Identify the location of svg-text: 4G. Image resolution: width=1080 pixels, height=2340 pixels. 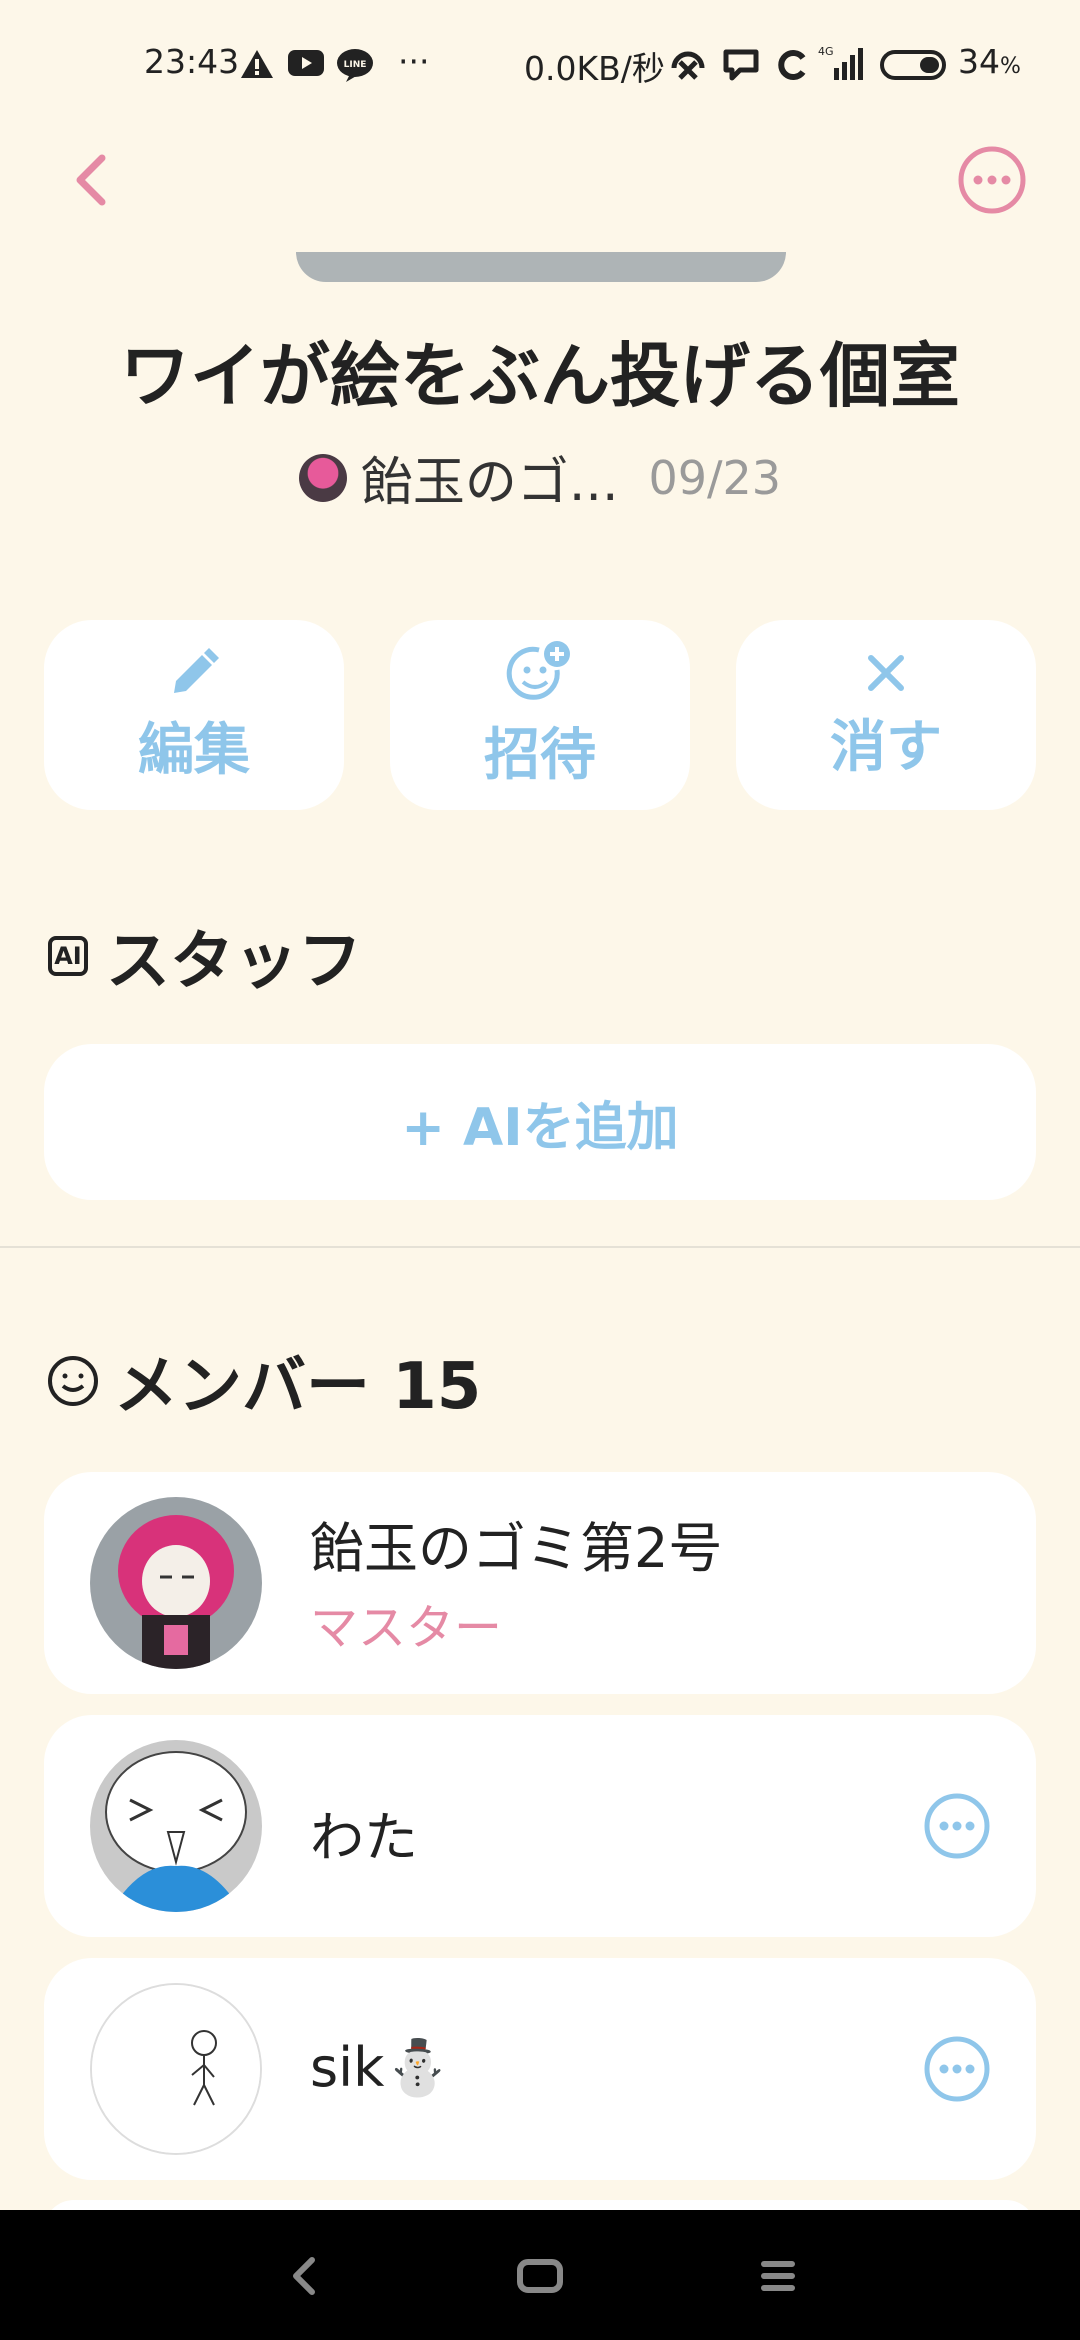
(826, 51).